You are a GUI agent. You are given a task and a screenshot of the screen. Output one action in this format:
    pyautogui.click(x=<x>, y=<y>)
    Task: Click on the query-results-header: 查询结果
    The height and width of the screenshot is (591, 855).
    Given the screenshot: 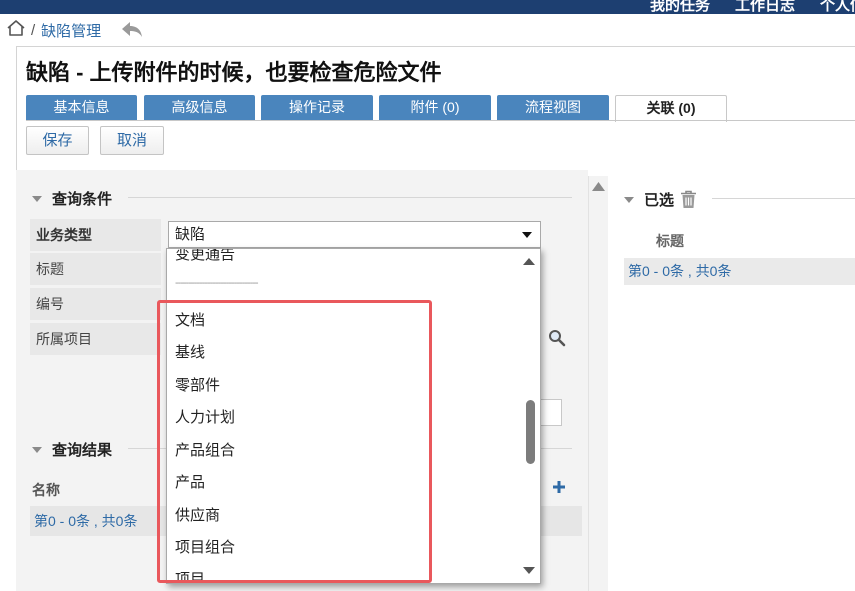 What is the action you would take?
    pyautogui.click(x=72, y=449)
    